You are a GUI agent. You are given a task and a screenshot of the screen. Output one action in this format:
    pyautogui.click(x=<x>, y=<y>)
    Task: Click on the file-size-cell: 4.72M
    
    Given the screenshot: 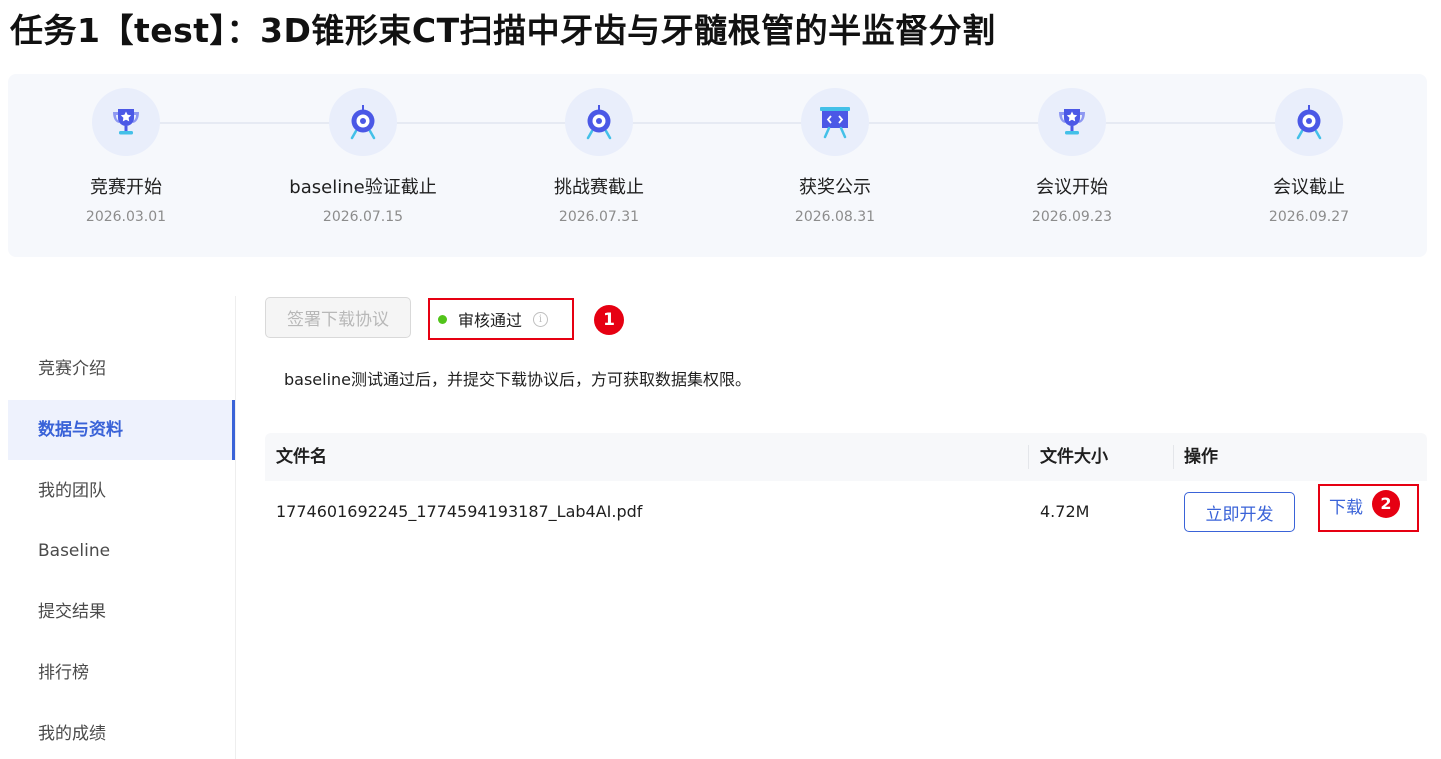 What is the action you would take?
    pyautogui.click(x=1065, y=511)
    